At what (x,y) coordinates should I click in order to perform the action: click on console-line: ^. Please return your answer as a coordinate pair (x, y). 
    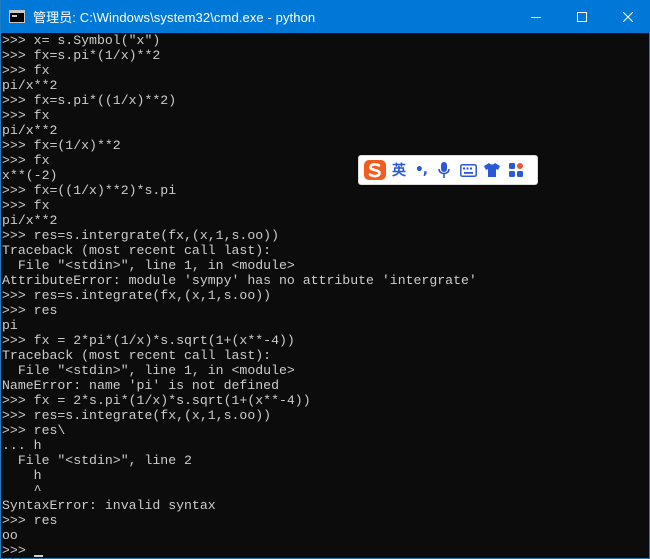
    Looking at the image, I should click on (22, 490).